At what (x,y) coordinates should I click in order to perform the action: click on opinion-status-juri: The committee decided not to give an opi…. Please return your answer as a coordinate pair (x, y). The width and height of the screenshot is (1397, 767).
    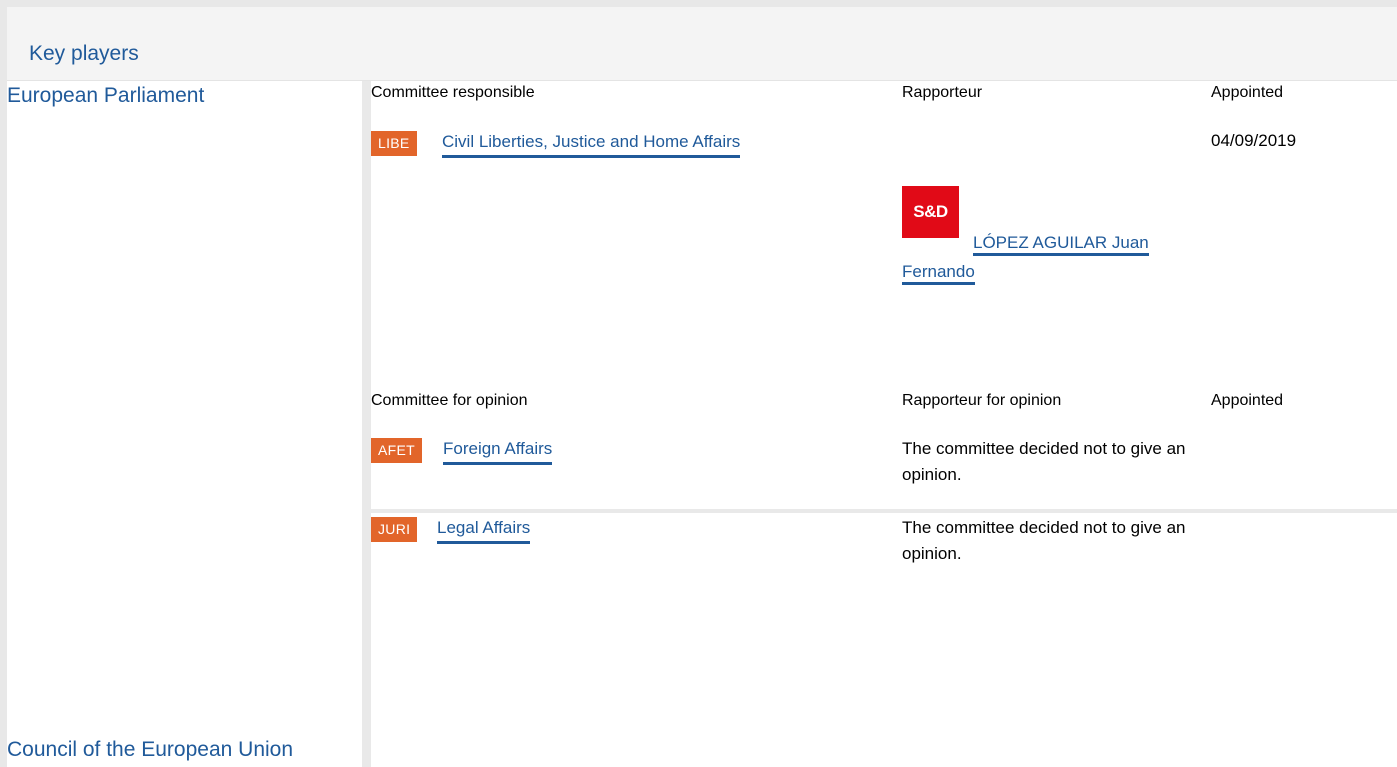
    Looking at the image, I should click on (1044, 540).